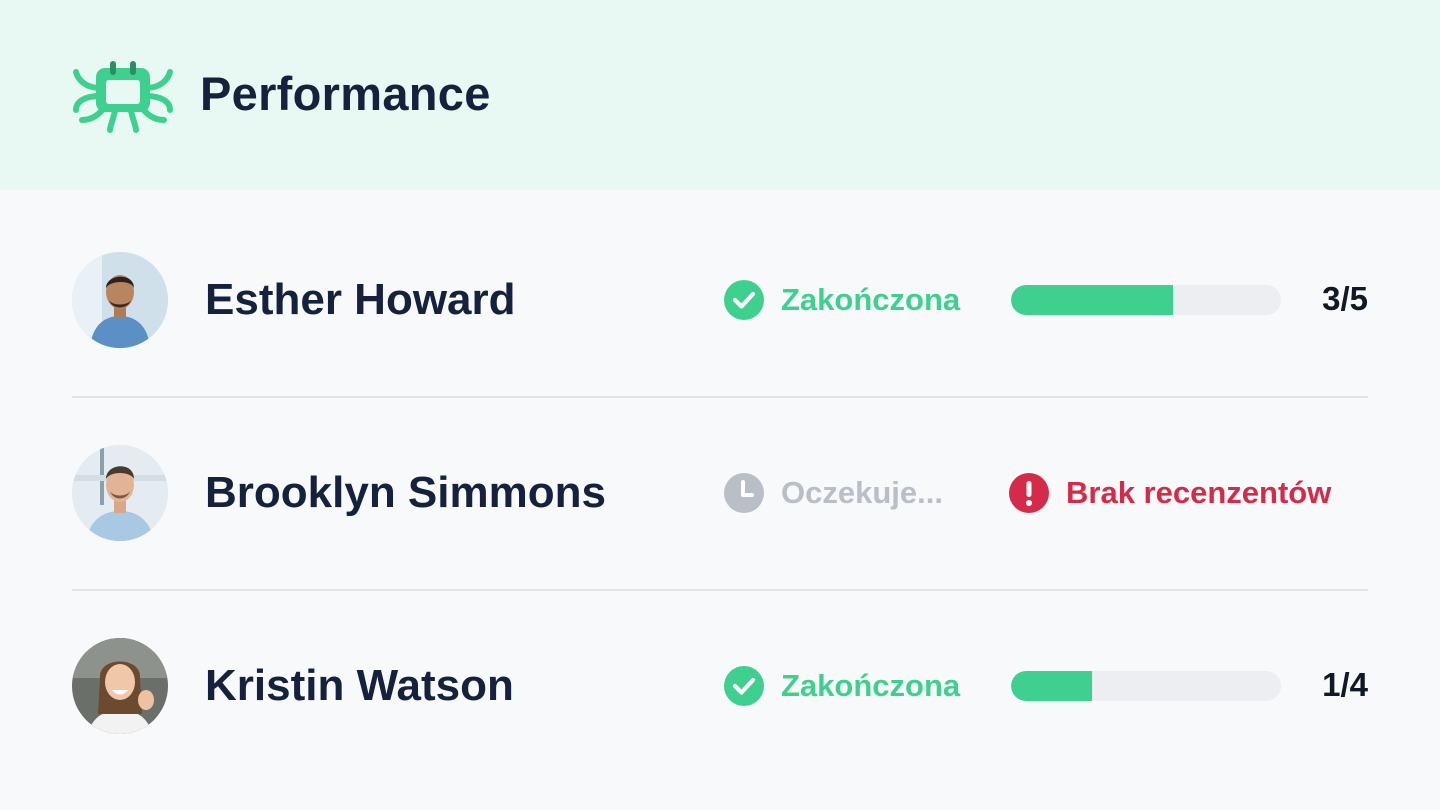 The image size is (1440, 810). Describe the element at coordinates (360, 299) in the screenshot. I see `person-name: Esther Howard` at that location.